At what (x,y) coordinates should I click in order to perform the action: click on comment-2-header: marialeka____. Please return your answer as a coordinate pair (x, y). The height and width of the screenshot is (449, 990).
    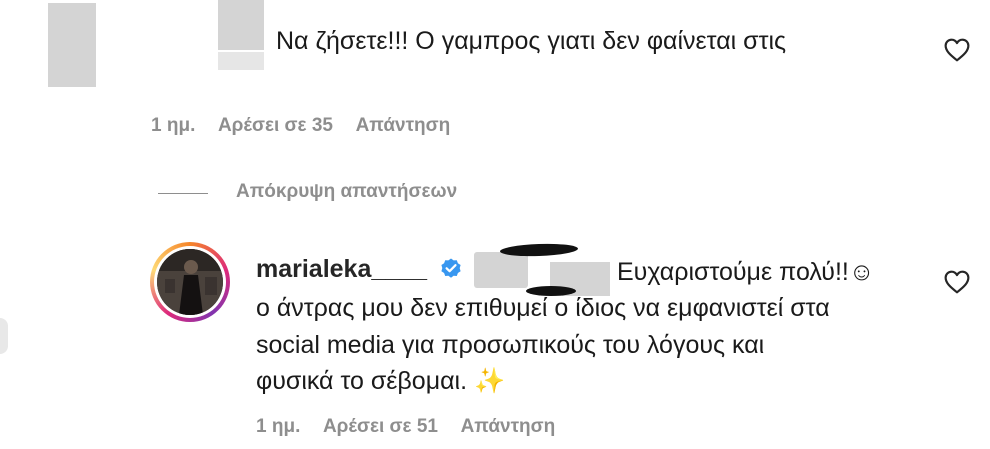
    Looking at the image, I should click on (359, 269).